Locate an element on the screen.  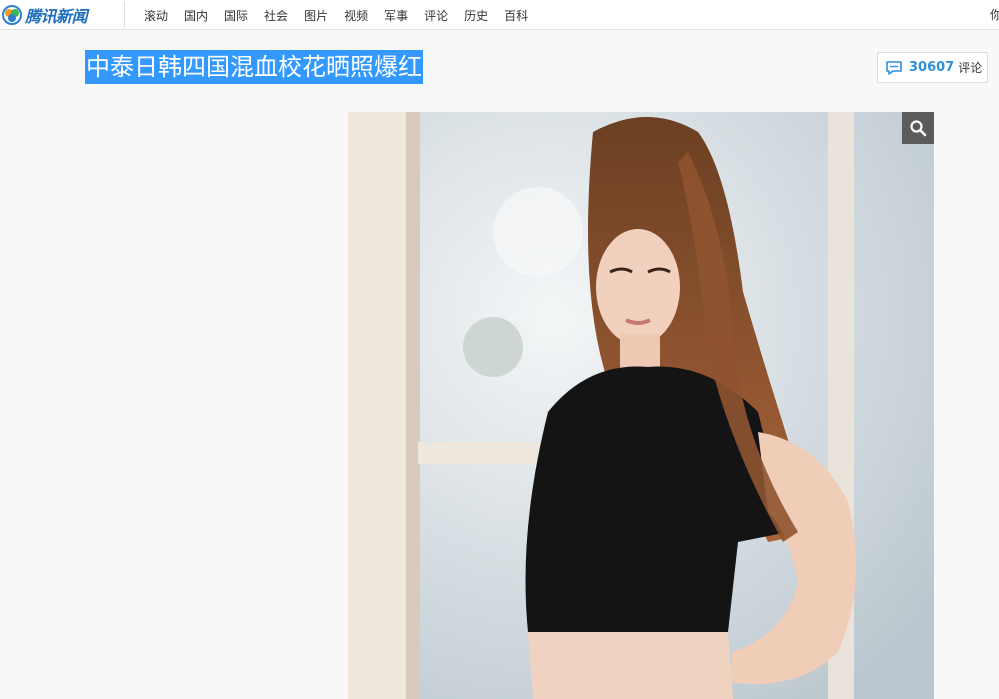
nav-item-video: 视频 is located at coordinates (356, 15).